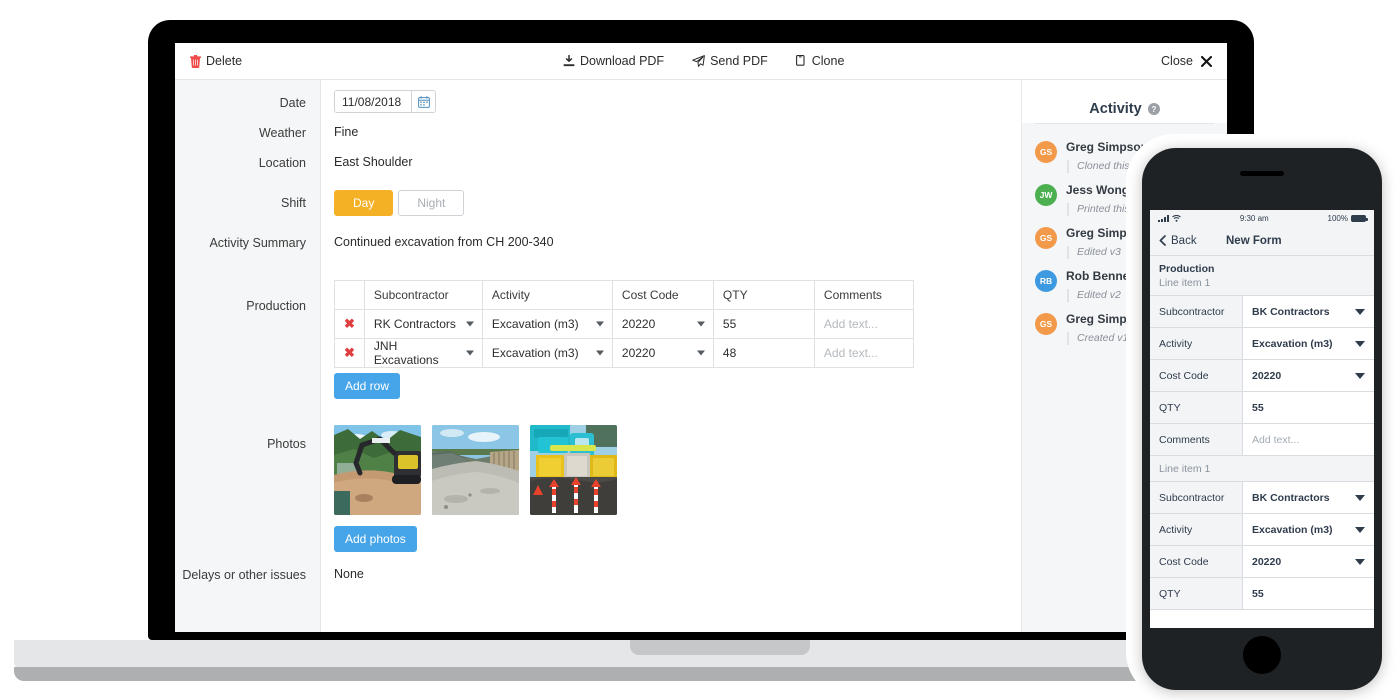 Image resolution: width=1400 pixels, height=700 pixels. I want to click on cell-subcontractor: RK Contractors, so click(423, 324).